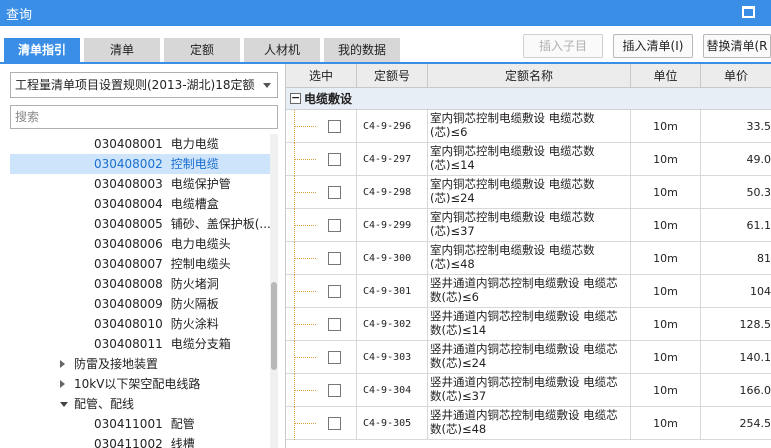 The width and height of the screenshot is (771, 448). What do you see at coordinates (140, 404) in the screenshot?
I see `tree-folder: 配管、配线` at bounding box center [140, 404].